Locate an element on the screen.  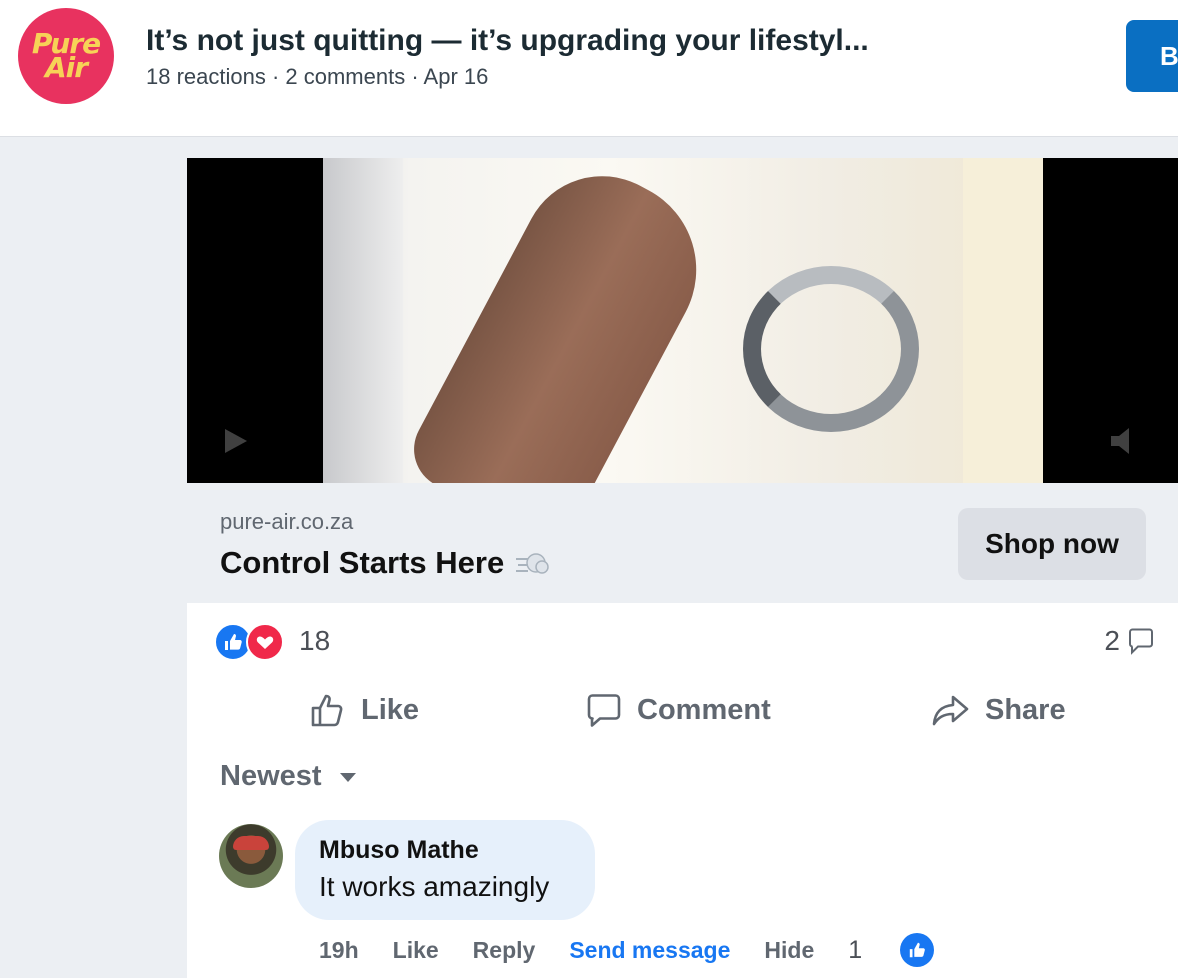
video-frame-right is located at coordinates (1003, 320).